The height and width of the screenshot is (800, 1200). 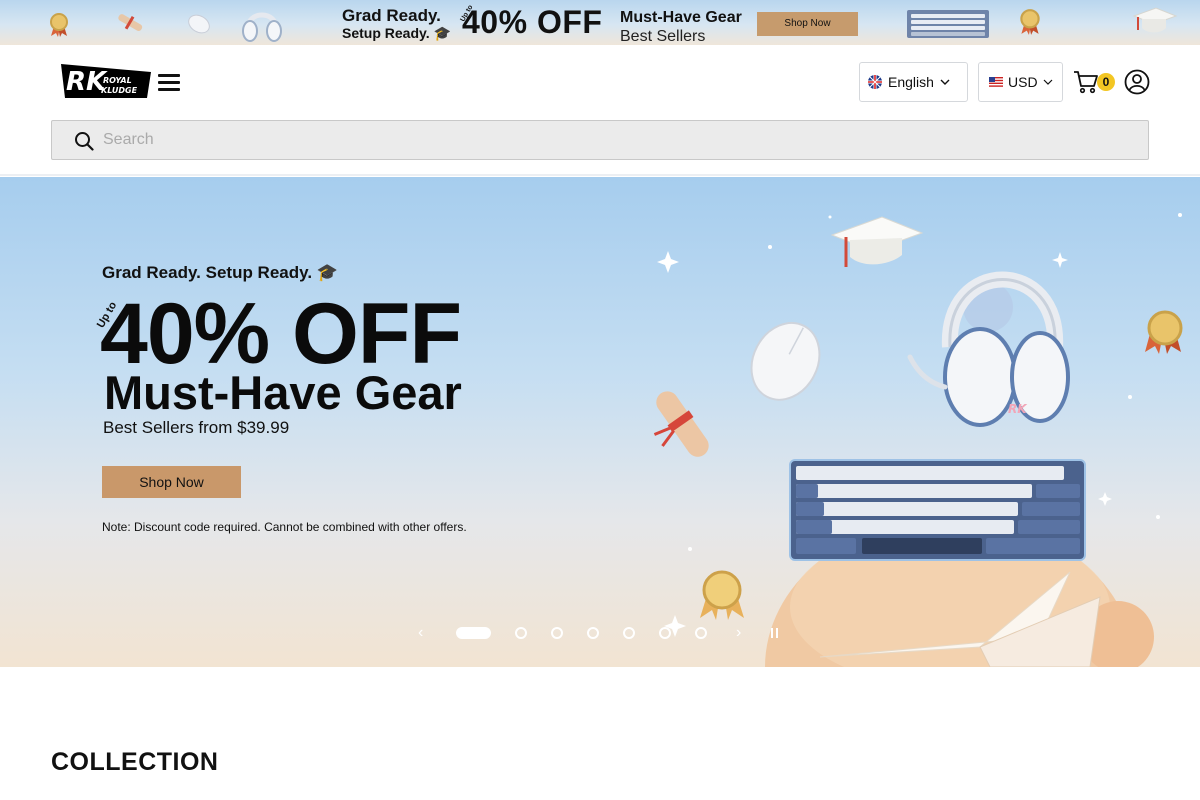 What do you see at coordinates (875, 82) in the screenshot?
I see `uk-flag-icon` at bounding box center [875, 82].